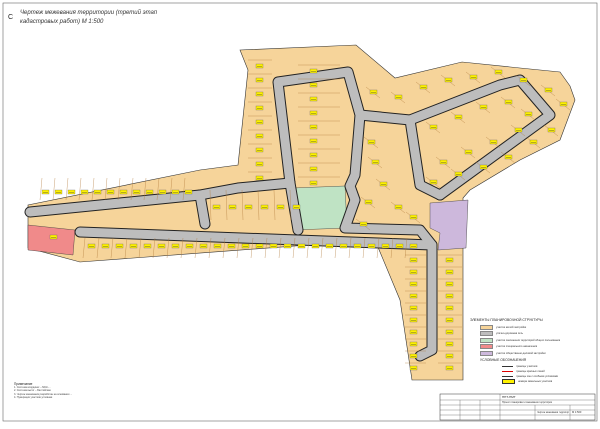 This screenshot has height=429, width=600. Describe the element at coordinates (33, 397) in the screenshot. I see `note-line: 4. Нумерация участков условная` at that location.